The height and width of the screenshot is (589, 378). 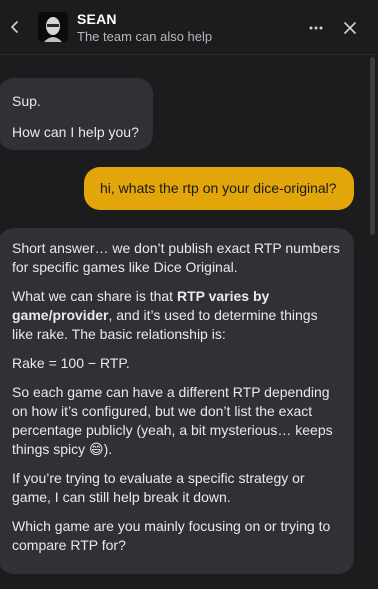 I want to click on ellipsis-icon, so click(x=316, y=28).